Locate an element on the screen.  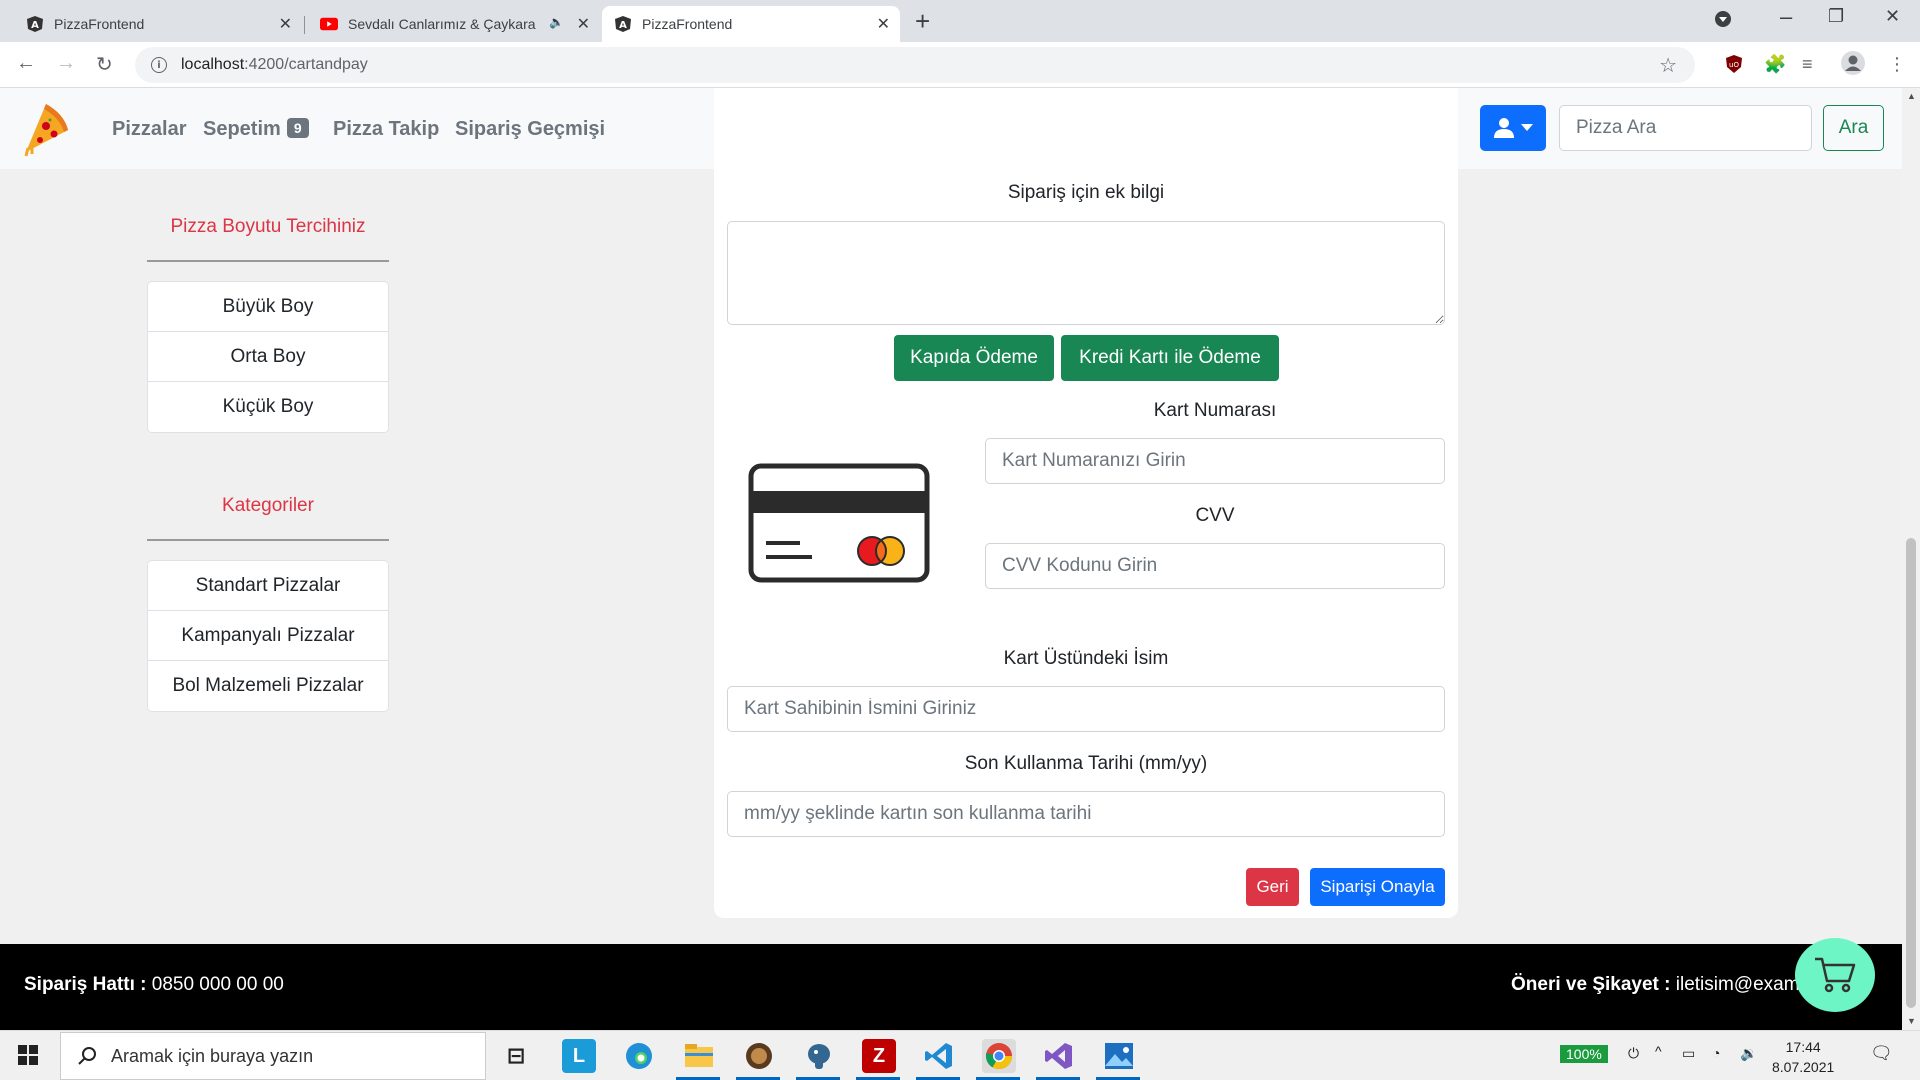
list-item-category: Kampanyalı Pizzalar is located at coordinates (268, 636).